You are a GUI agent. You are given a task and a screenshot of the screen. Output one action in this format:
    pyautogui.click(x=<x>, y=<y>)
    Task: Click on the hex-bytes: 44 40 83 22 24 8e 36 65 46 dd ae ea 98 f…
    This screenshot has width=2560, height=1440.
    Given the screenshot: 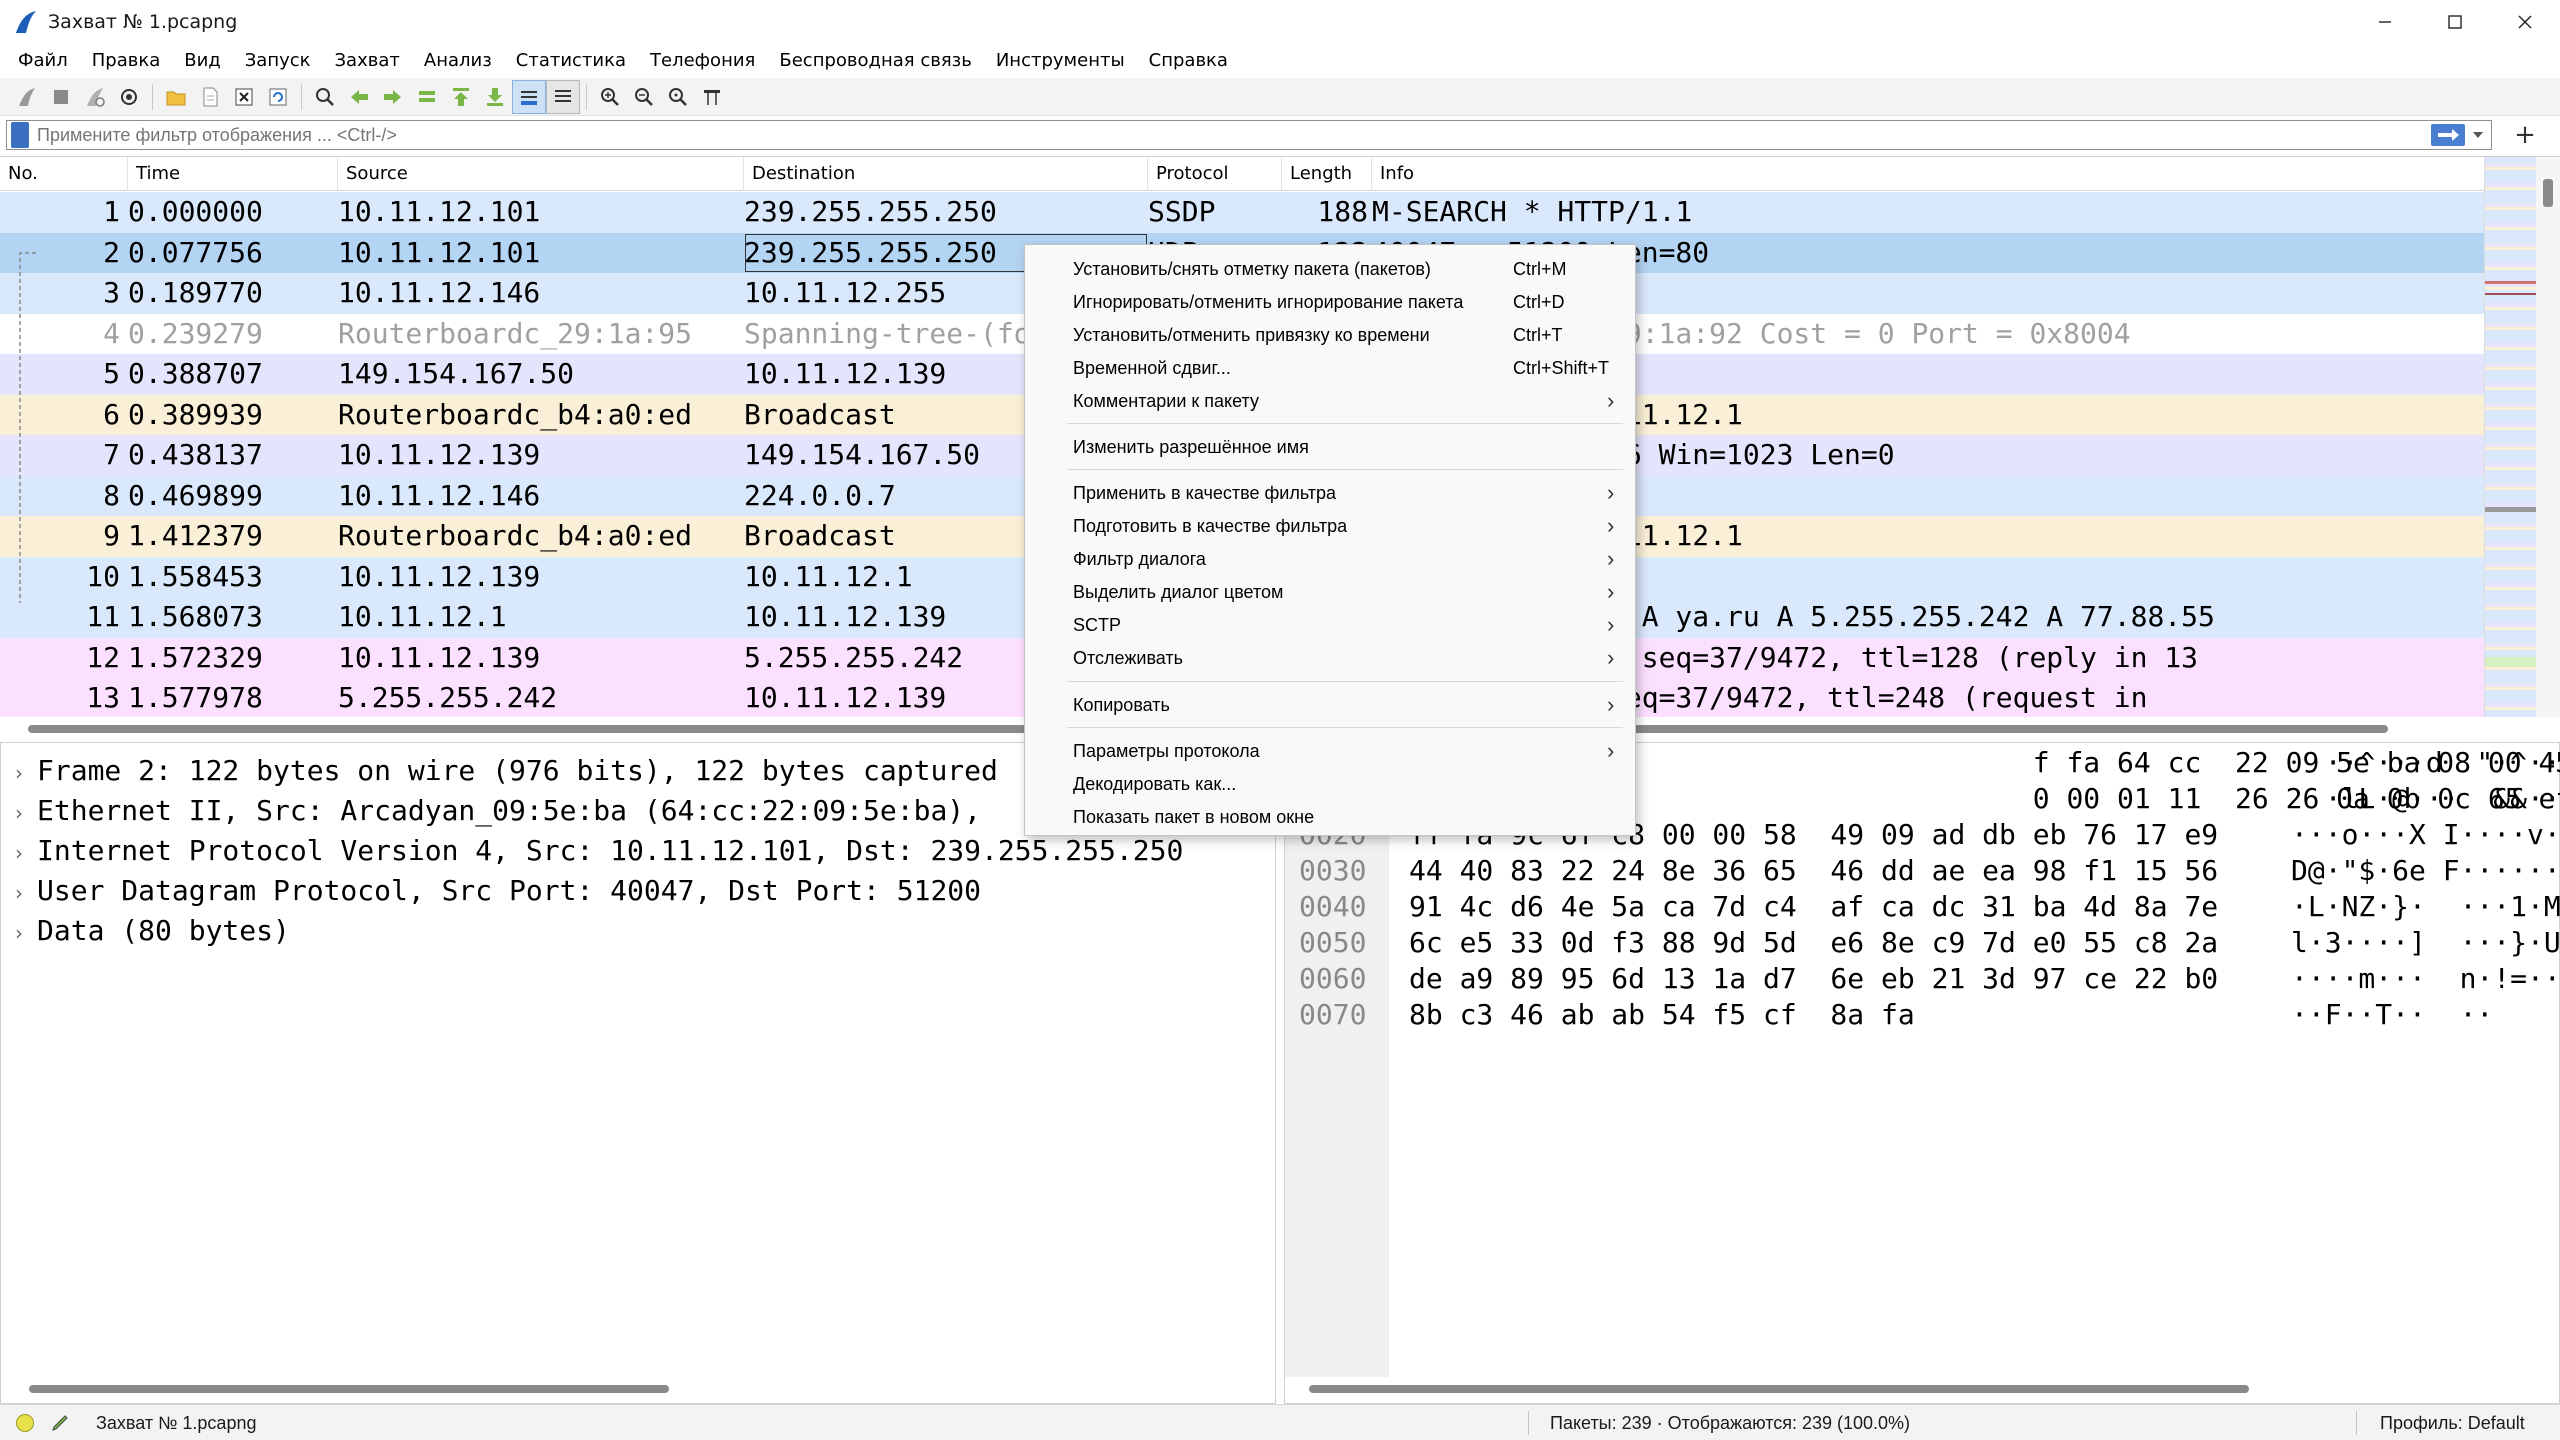 What is the action you would take?
    pyautogui.click(x=1813, y=871)
    